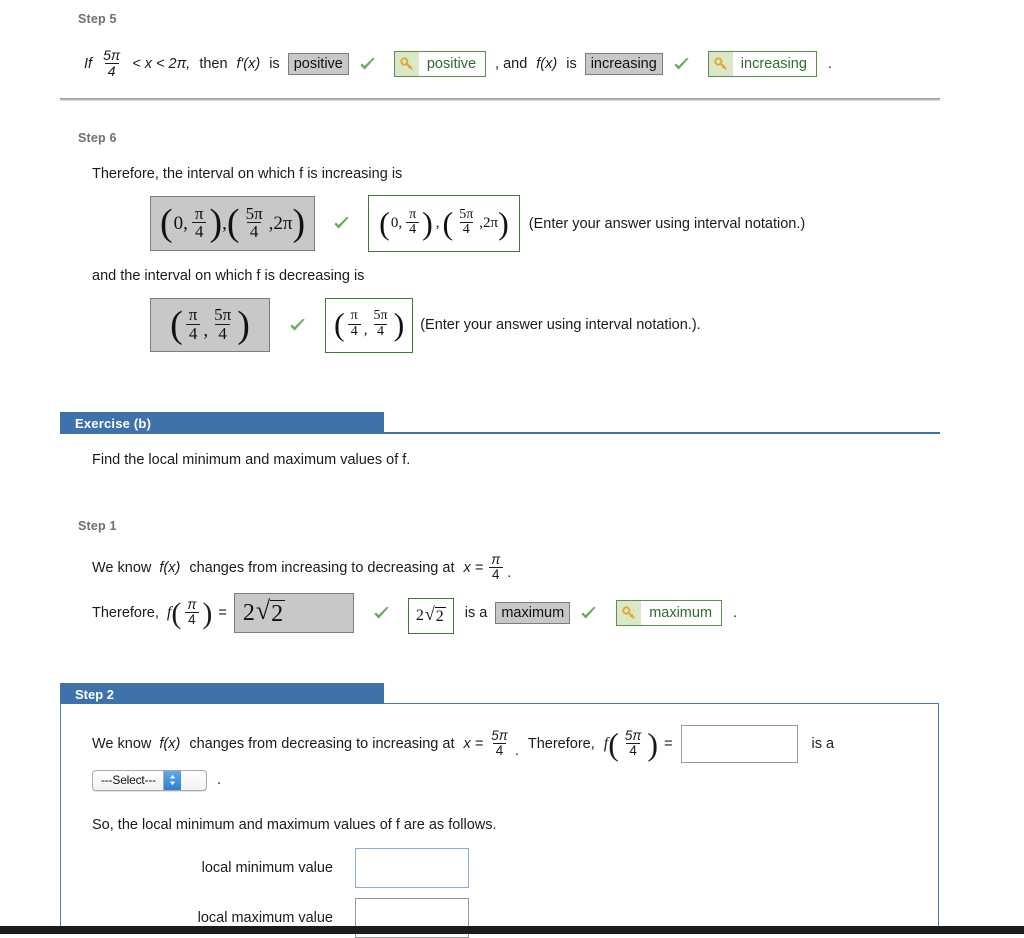 This screenshot has height=938, width=1024. I want to click on hint-chip-extremum-type: maximum, so click(669, 613).